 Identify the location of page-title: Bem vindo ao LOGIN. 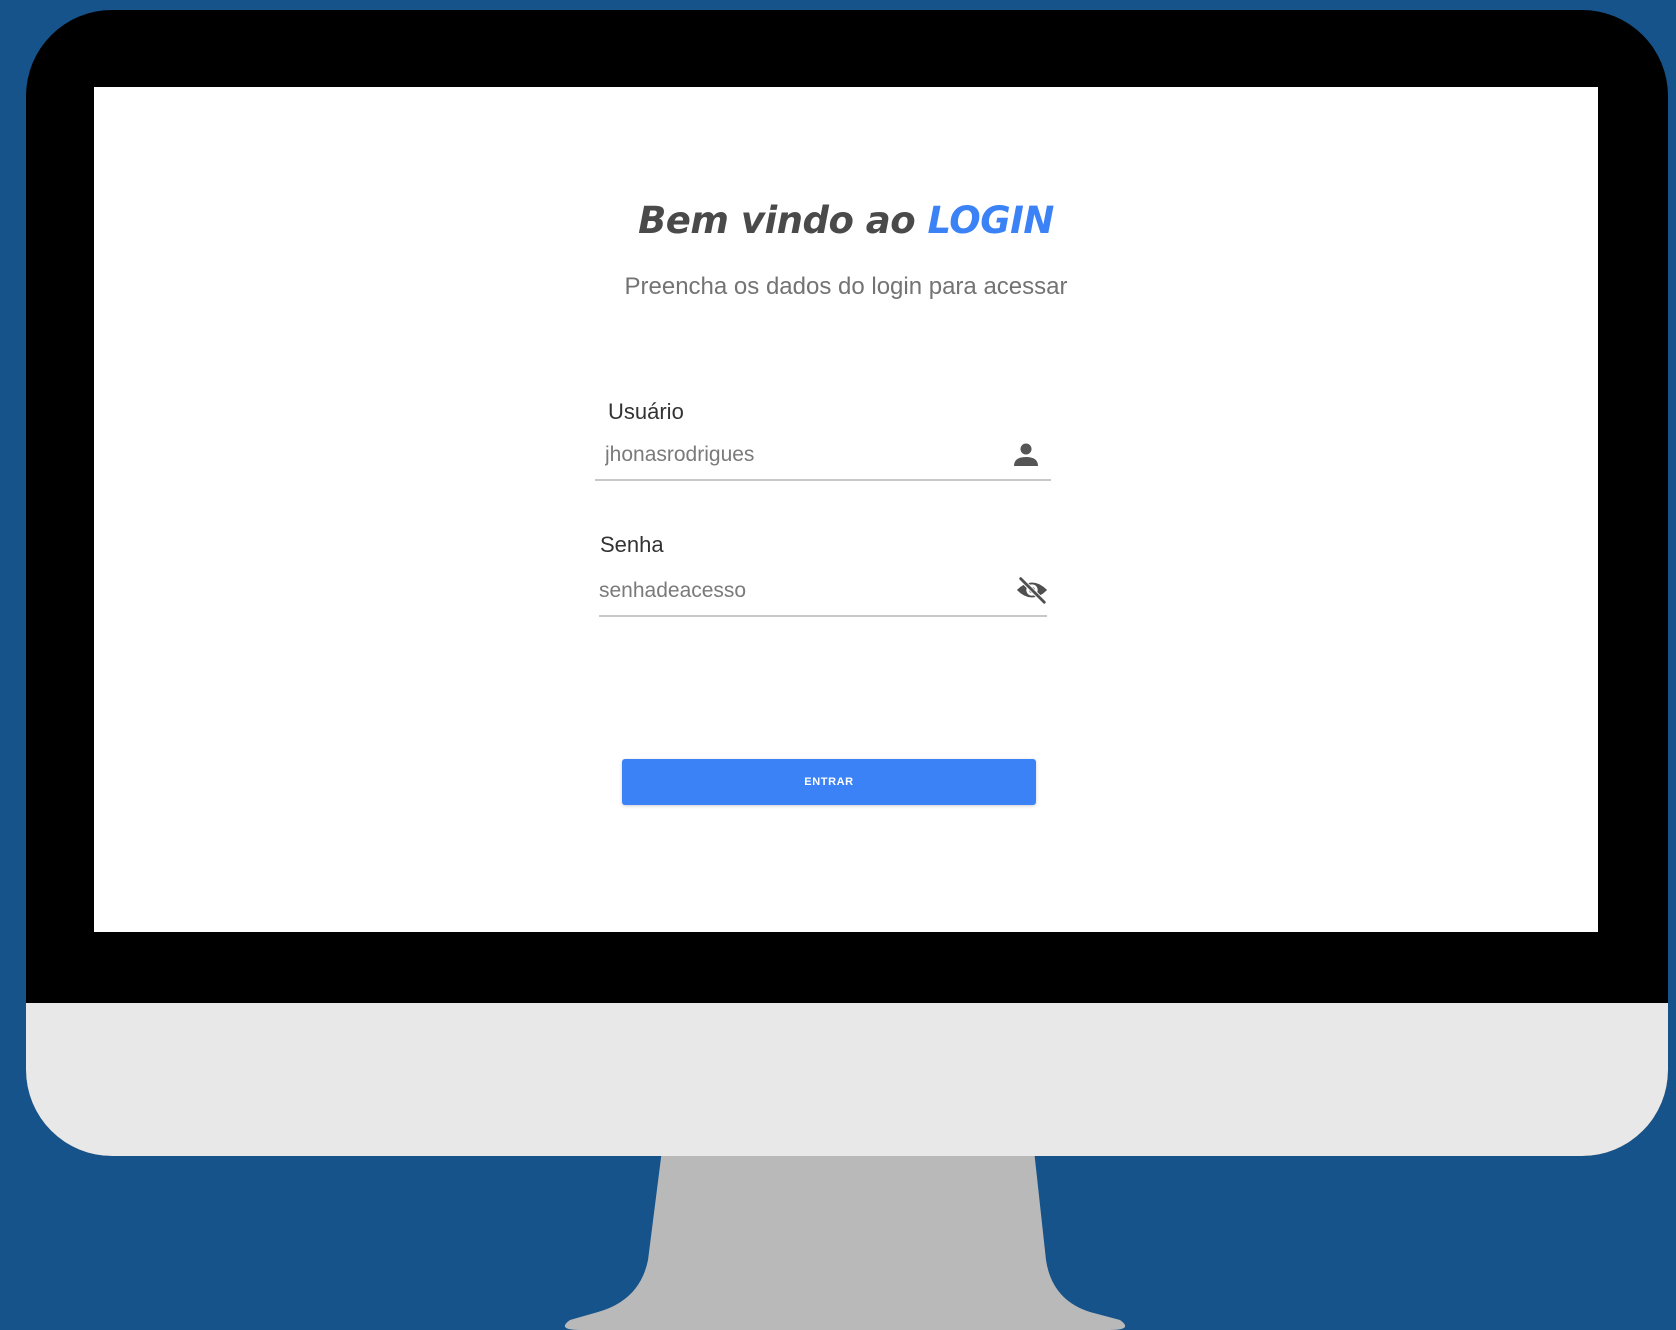
(846, 220).